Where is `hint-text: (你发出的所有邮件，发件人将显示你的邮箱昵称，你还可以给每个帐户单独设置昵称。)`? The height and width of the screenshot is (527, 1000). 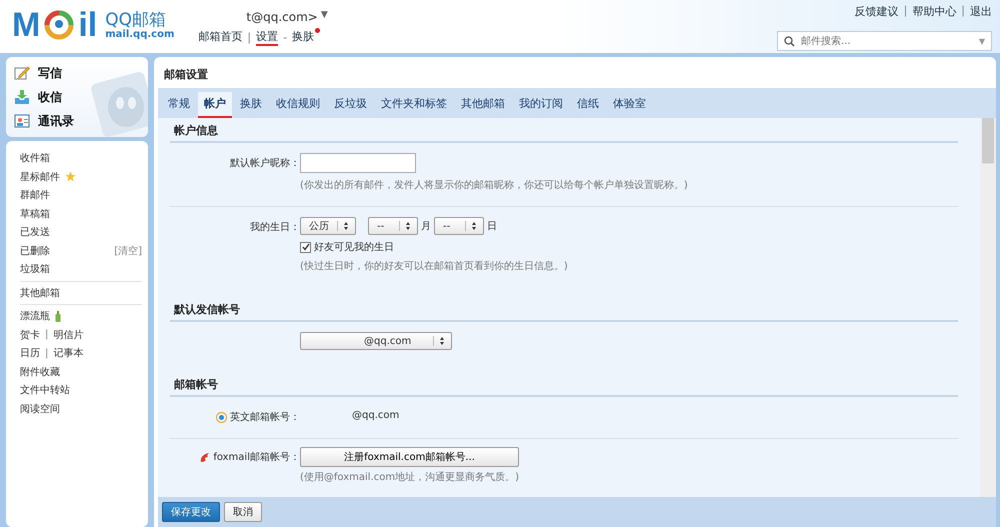
hint-text: (你发出的所有邮件，发件人将显示你的邮箱昵称，你还可以给每个帐户单独设置昵称。) is located at coordinates (494, 185).